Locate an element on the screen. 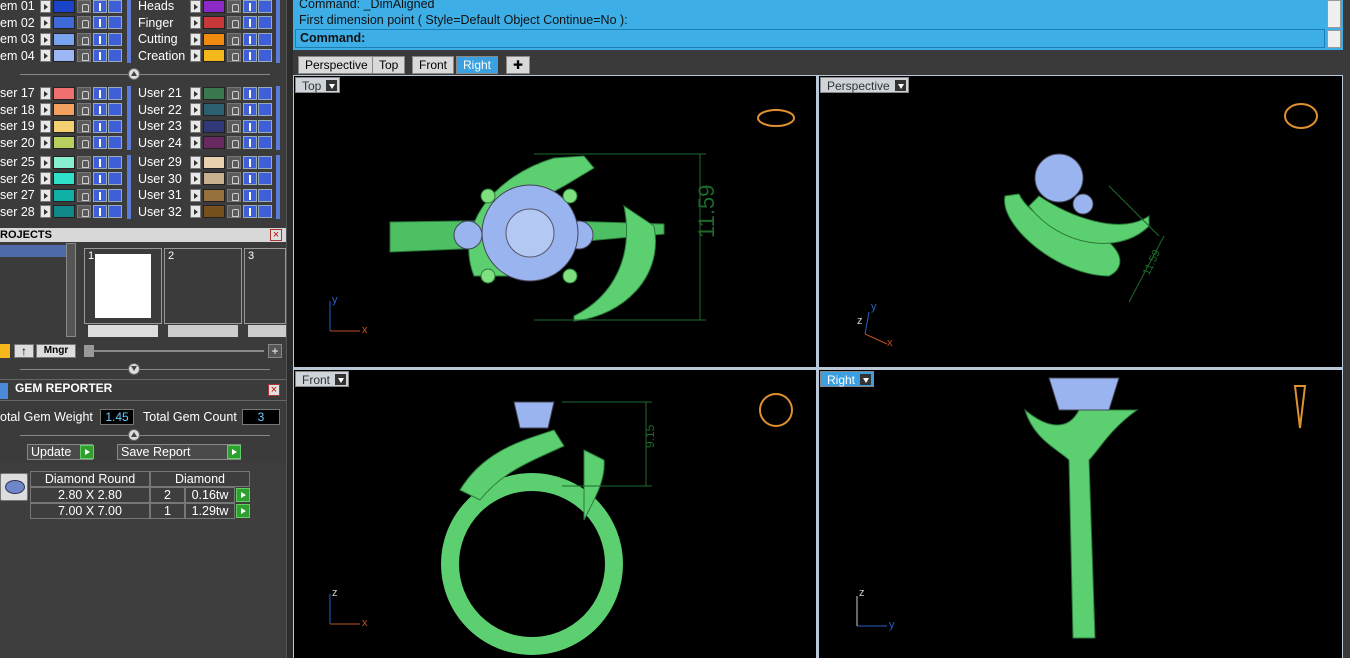  layer-row: ser 26 is located at coordinates (61, 179).